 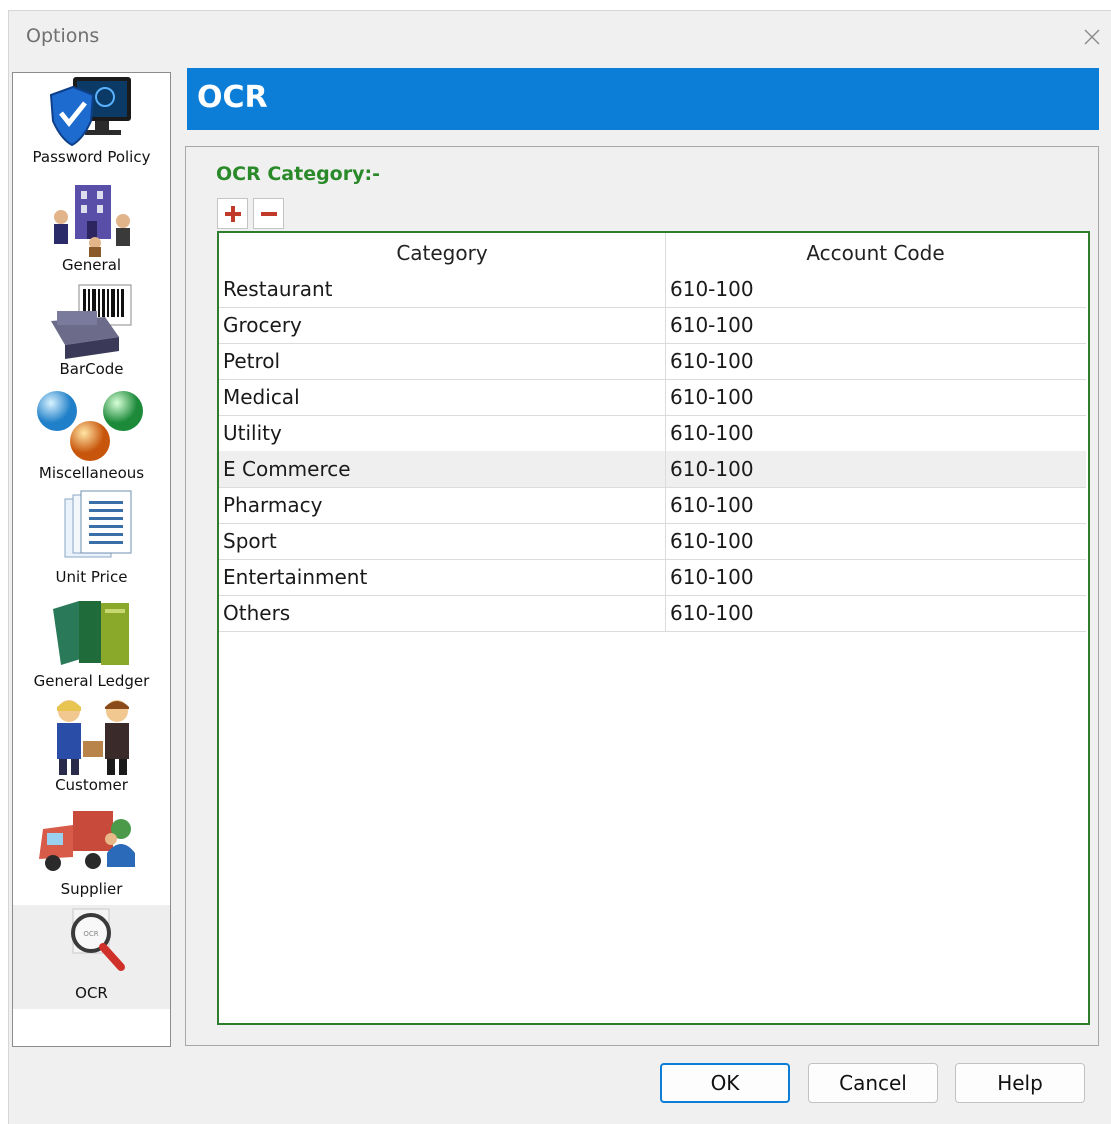 I want to click on sidebar-item-general-ledger: General Ledger, so click(x=91, y=645).